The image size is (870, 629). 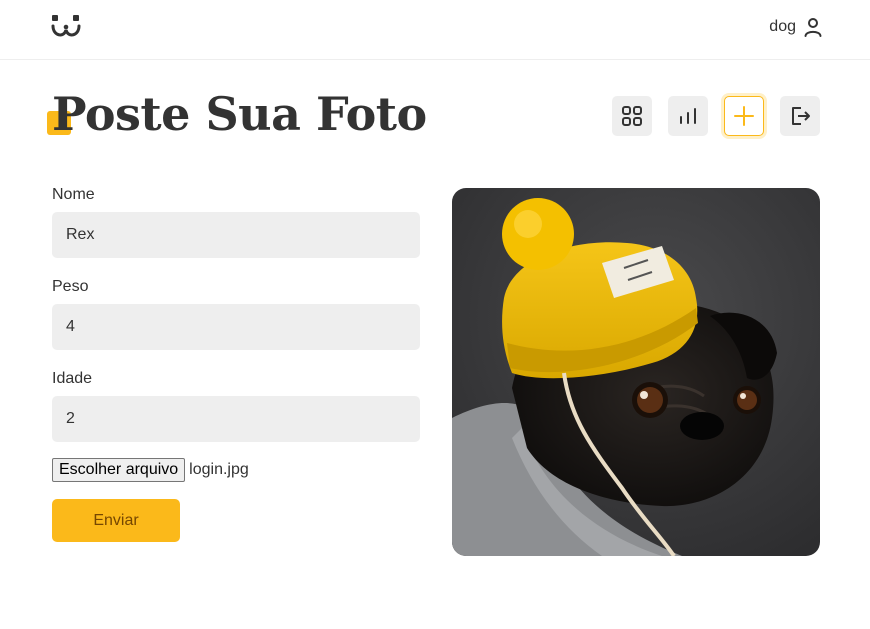 What do you see at coordinates (73, 194) in the screenshot?
I see `nome-label: Nome` at bounding box center [73, 194].